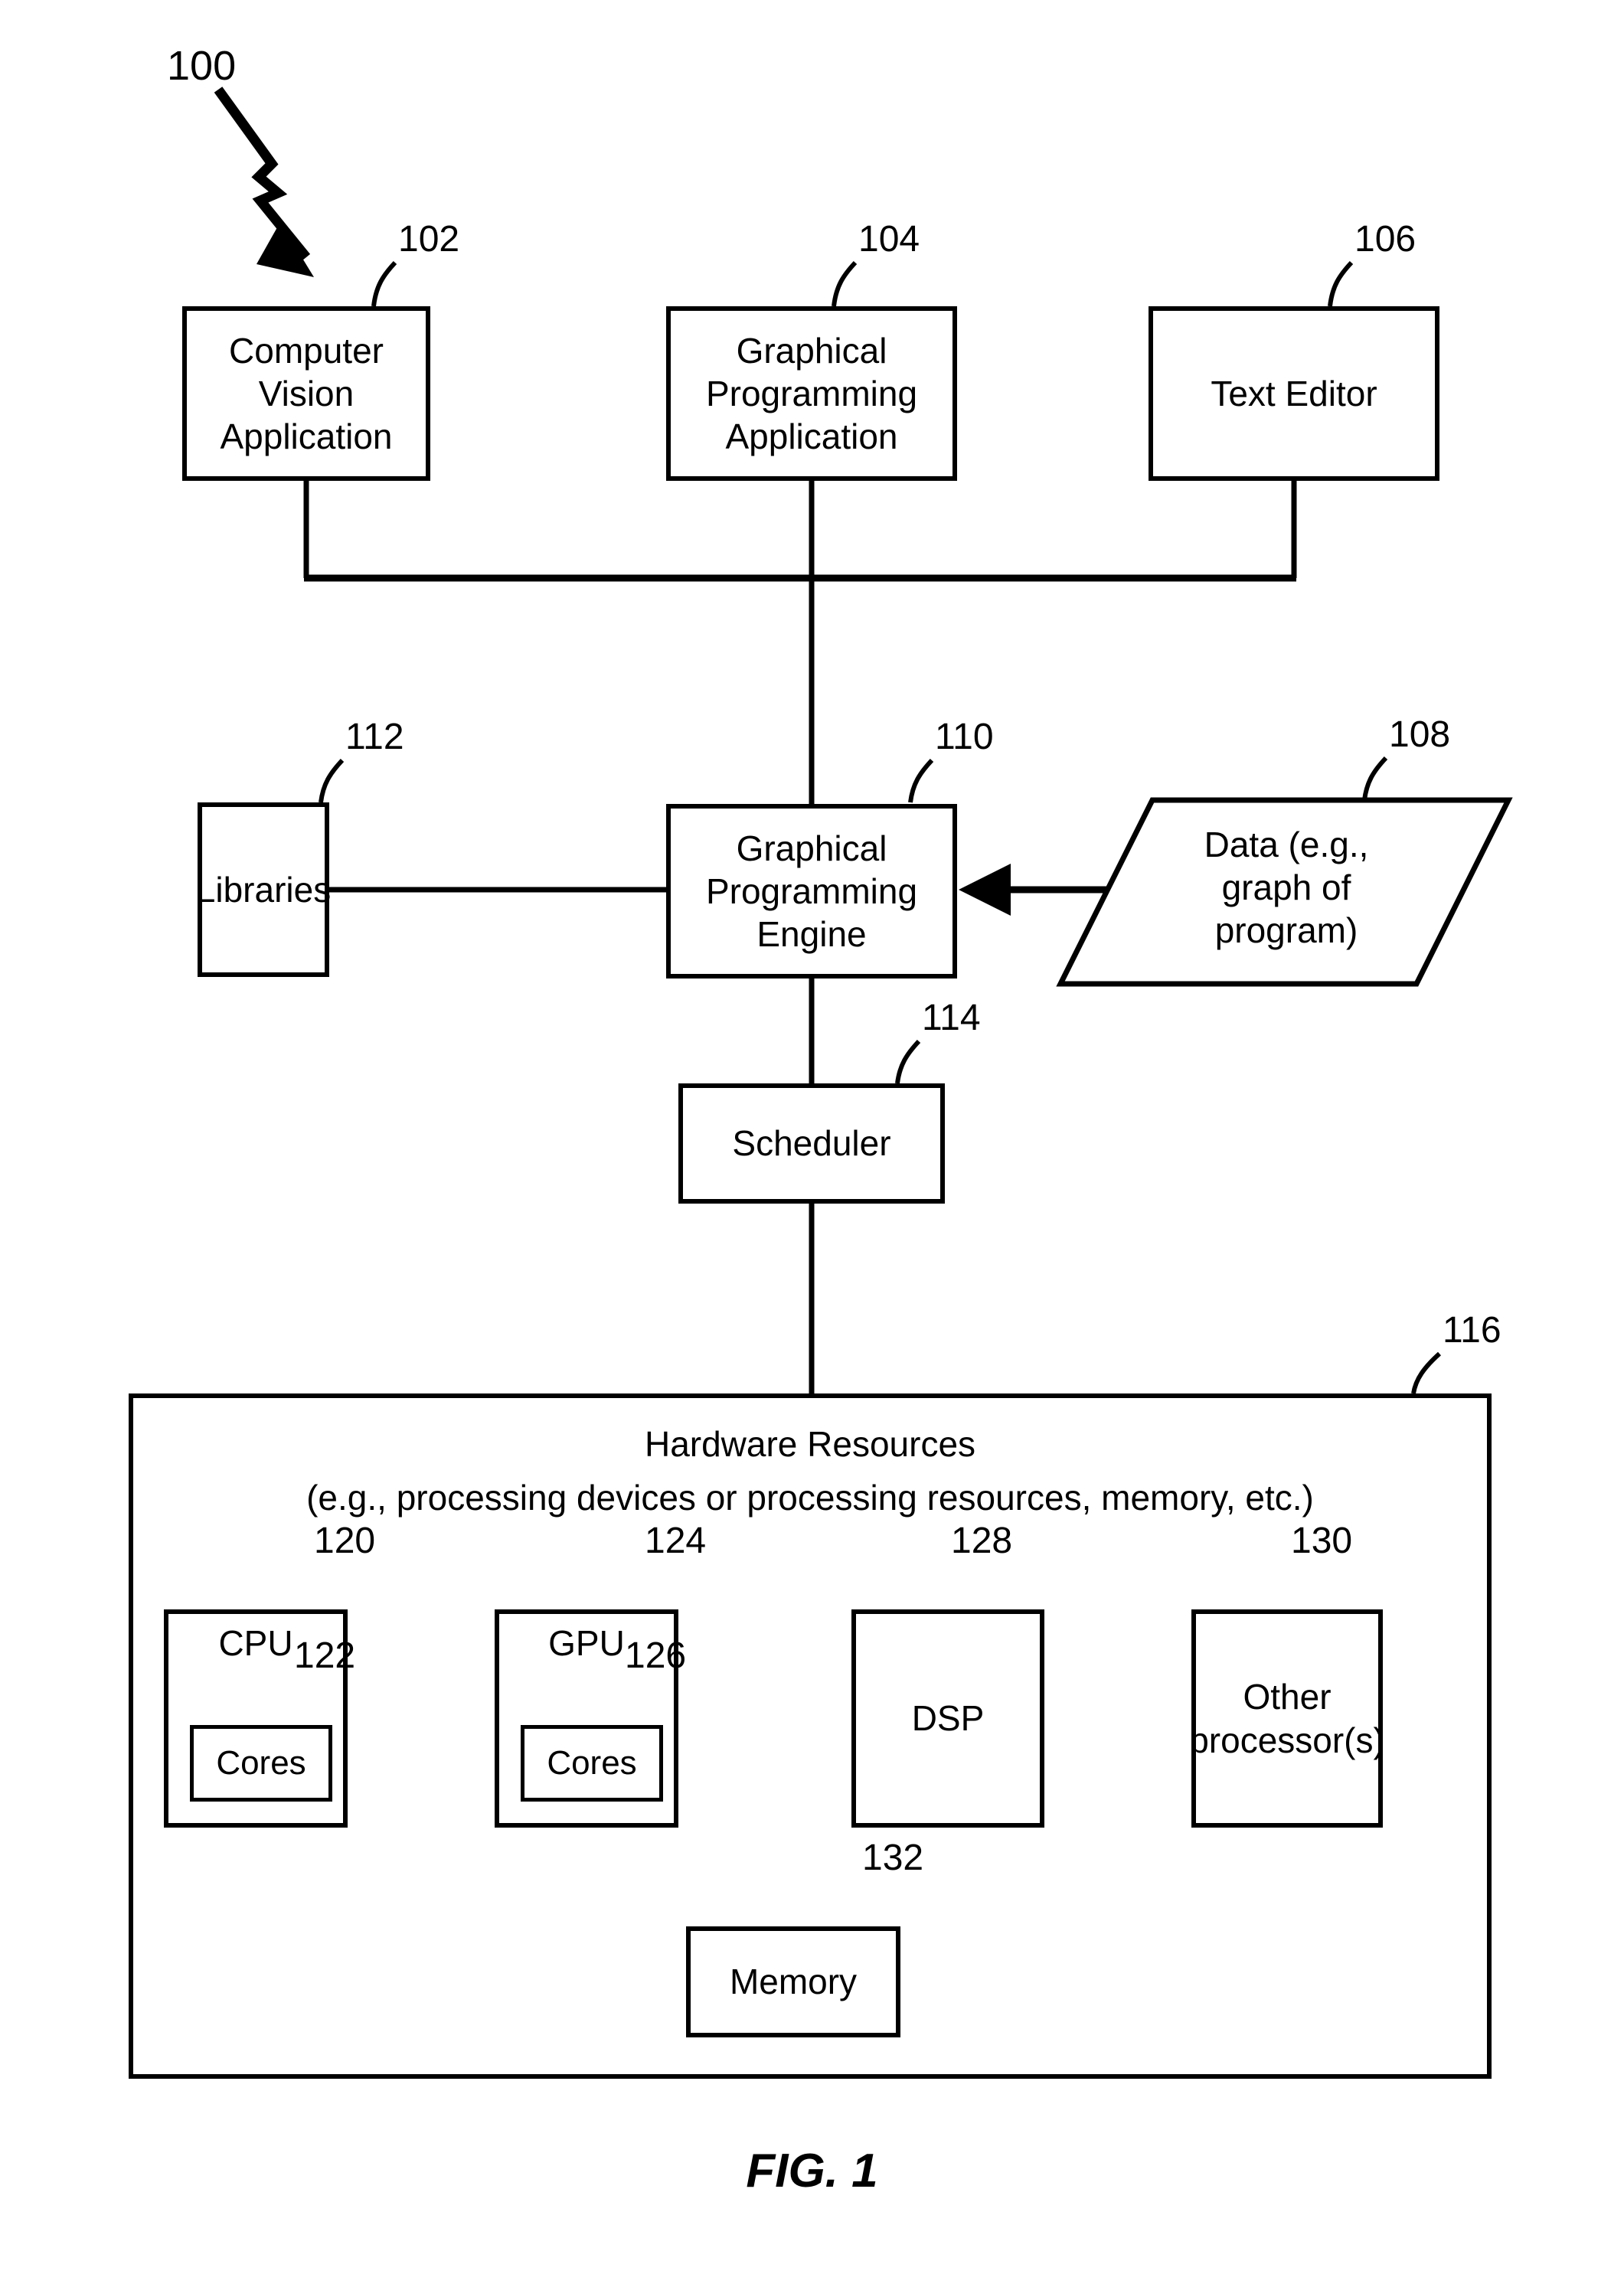 The image size is (1624, 2287). I want to click on computer-vision-application-line2: Vision, so click(307, 393).